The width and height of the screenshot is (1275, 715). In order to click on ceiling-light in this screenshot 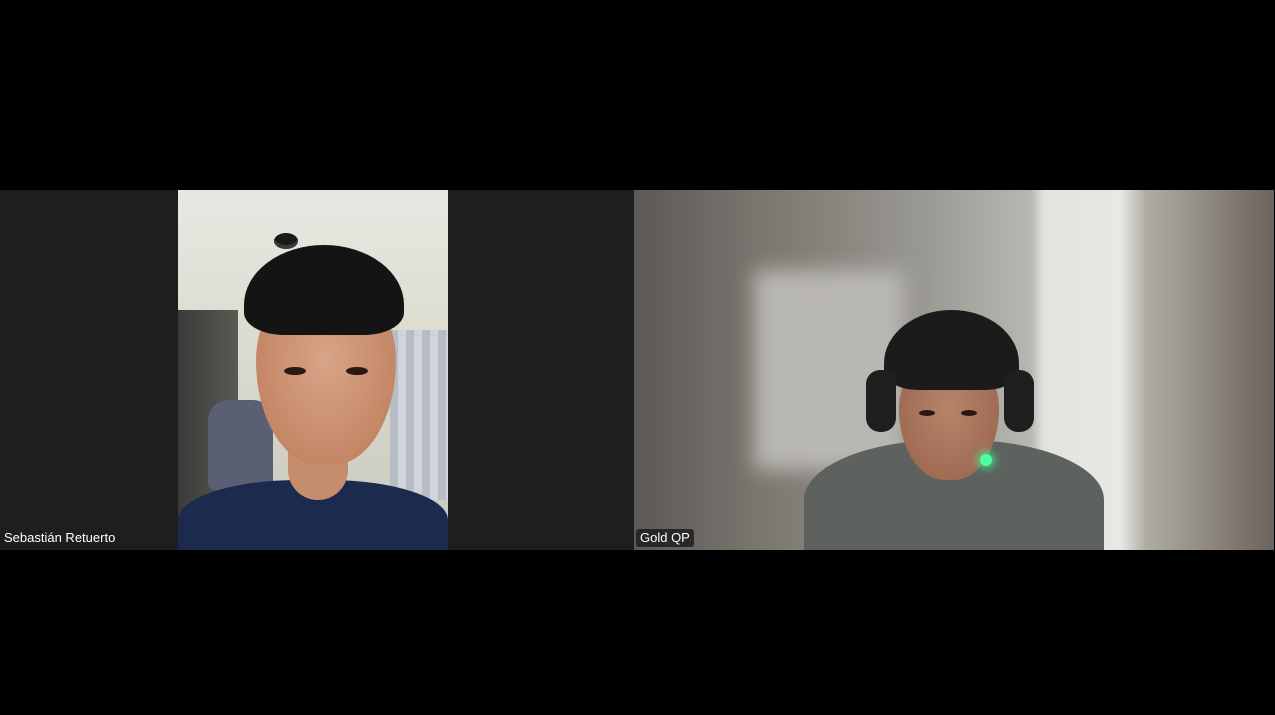, I will do `click(286, 241)`.